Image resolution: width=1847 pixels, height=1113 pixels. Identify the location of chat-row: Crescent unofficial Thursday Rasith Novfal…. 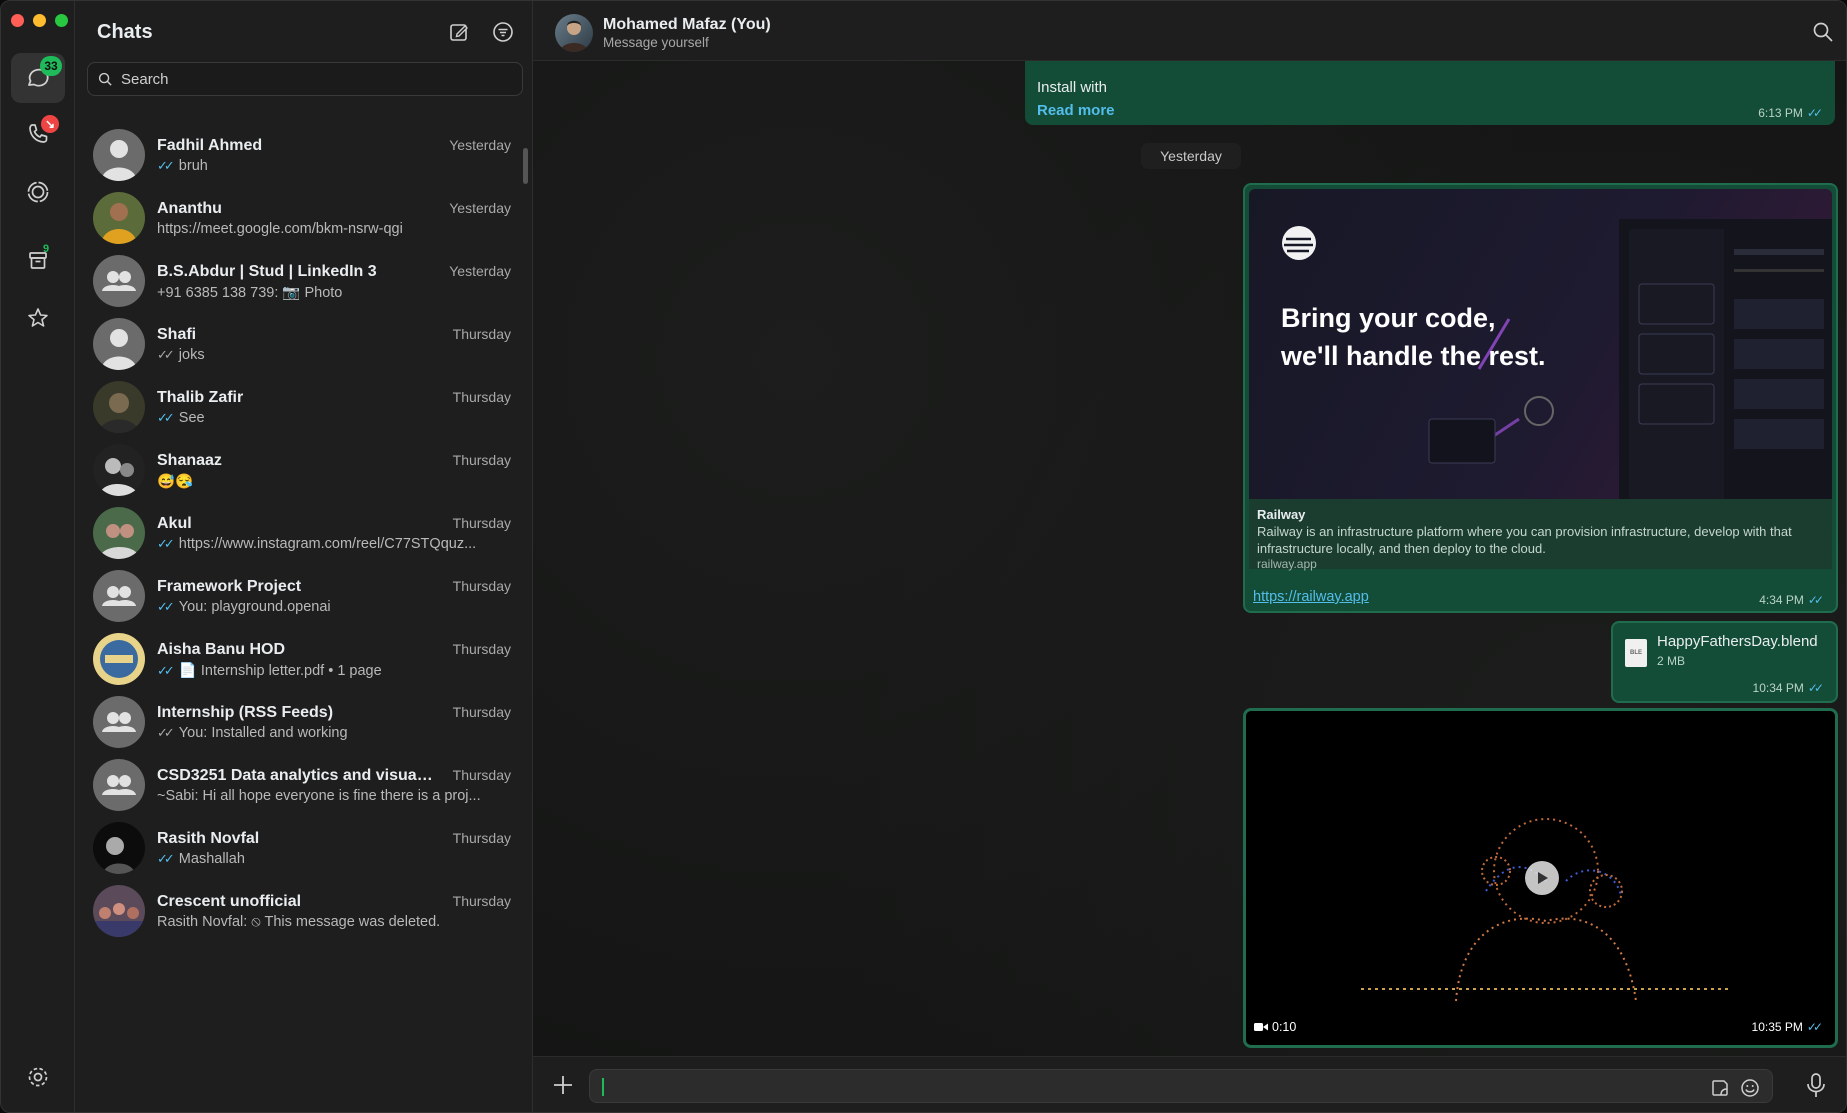
(301, 911).